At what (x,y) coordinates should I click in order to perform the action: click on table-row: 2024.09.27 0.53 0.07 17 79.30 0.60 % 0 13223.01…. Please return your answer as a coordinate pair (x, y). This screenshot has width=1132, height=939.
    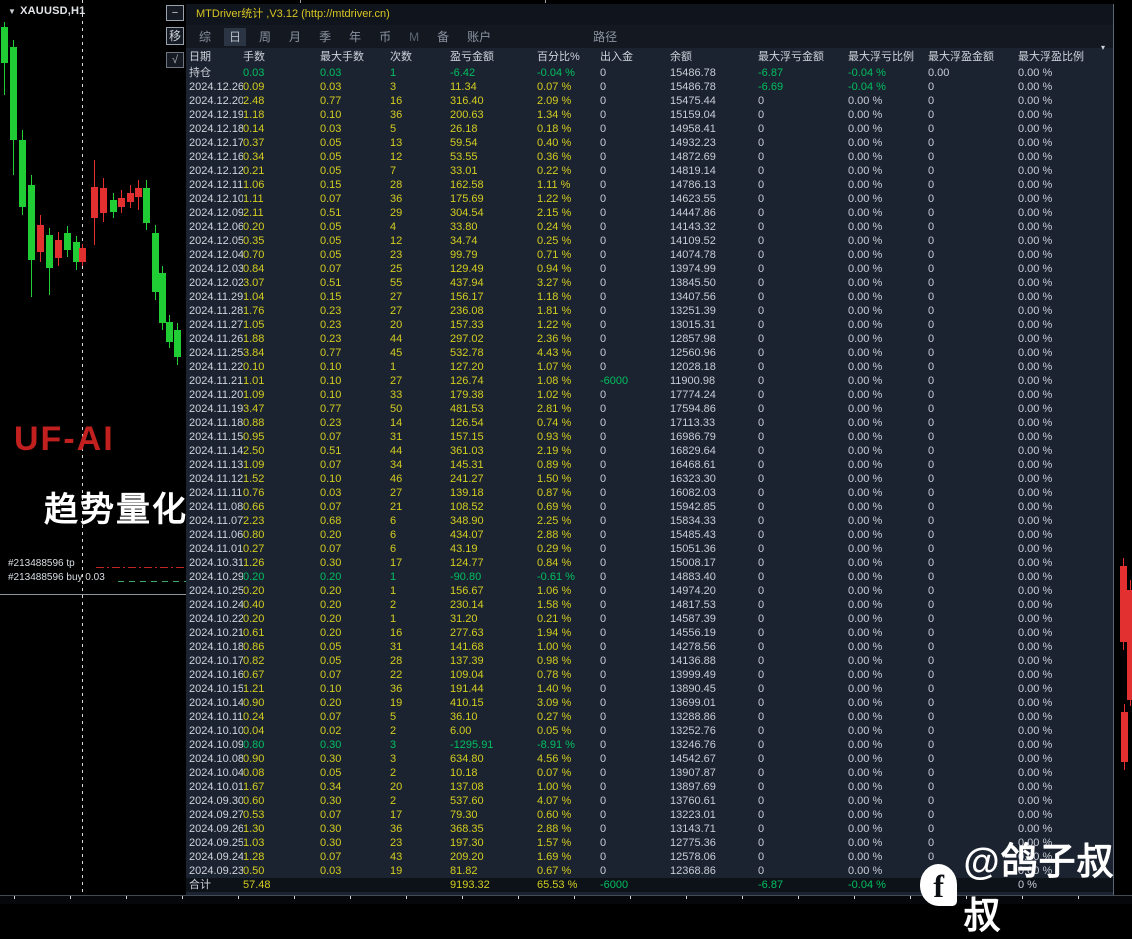
    Looking at the image, I should click on (649, 815).